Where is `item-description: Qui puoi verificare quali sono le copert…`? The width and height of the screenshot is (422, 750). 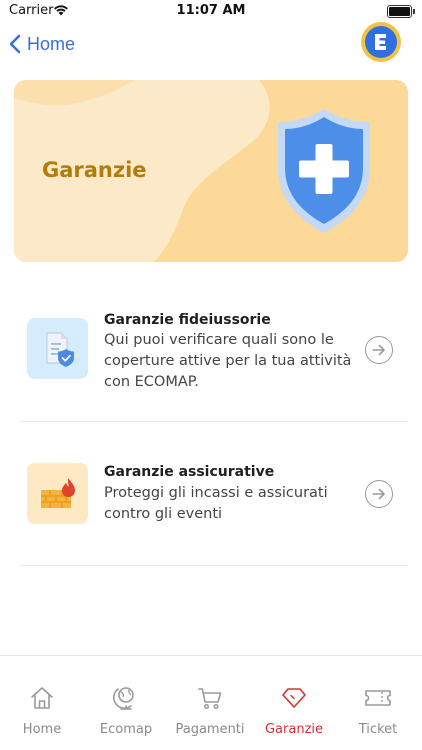
item-description: Qui puoi verificare quali sono le copert… is located at coordinates (228, 361).